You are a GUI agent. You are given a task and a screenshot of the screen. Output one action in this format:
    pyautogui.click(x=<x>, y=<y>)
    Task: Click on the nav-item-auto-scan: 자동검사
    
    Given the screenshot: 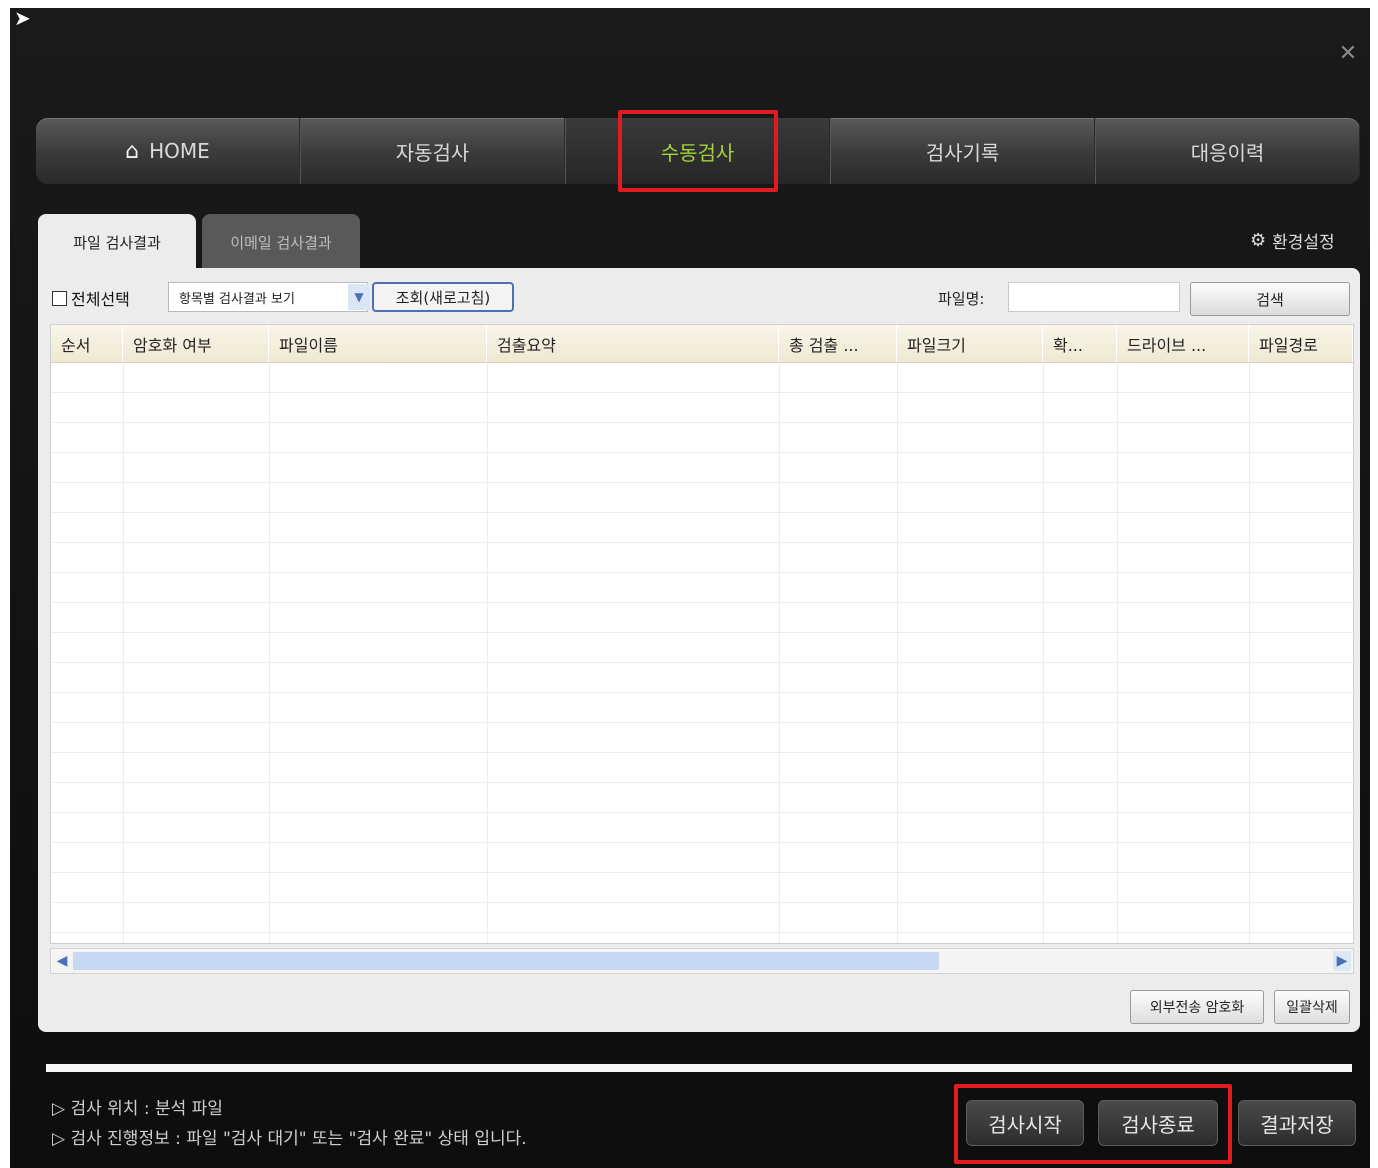 What is the action you would take?
    pyautogui.click(x=432, y=151)
    